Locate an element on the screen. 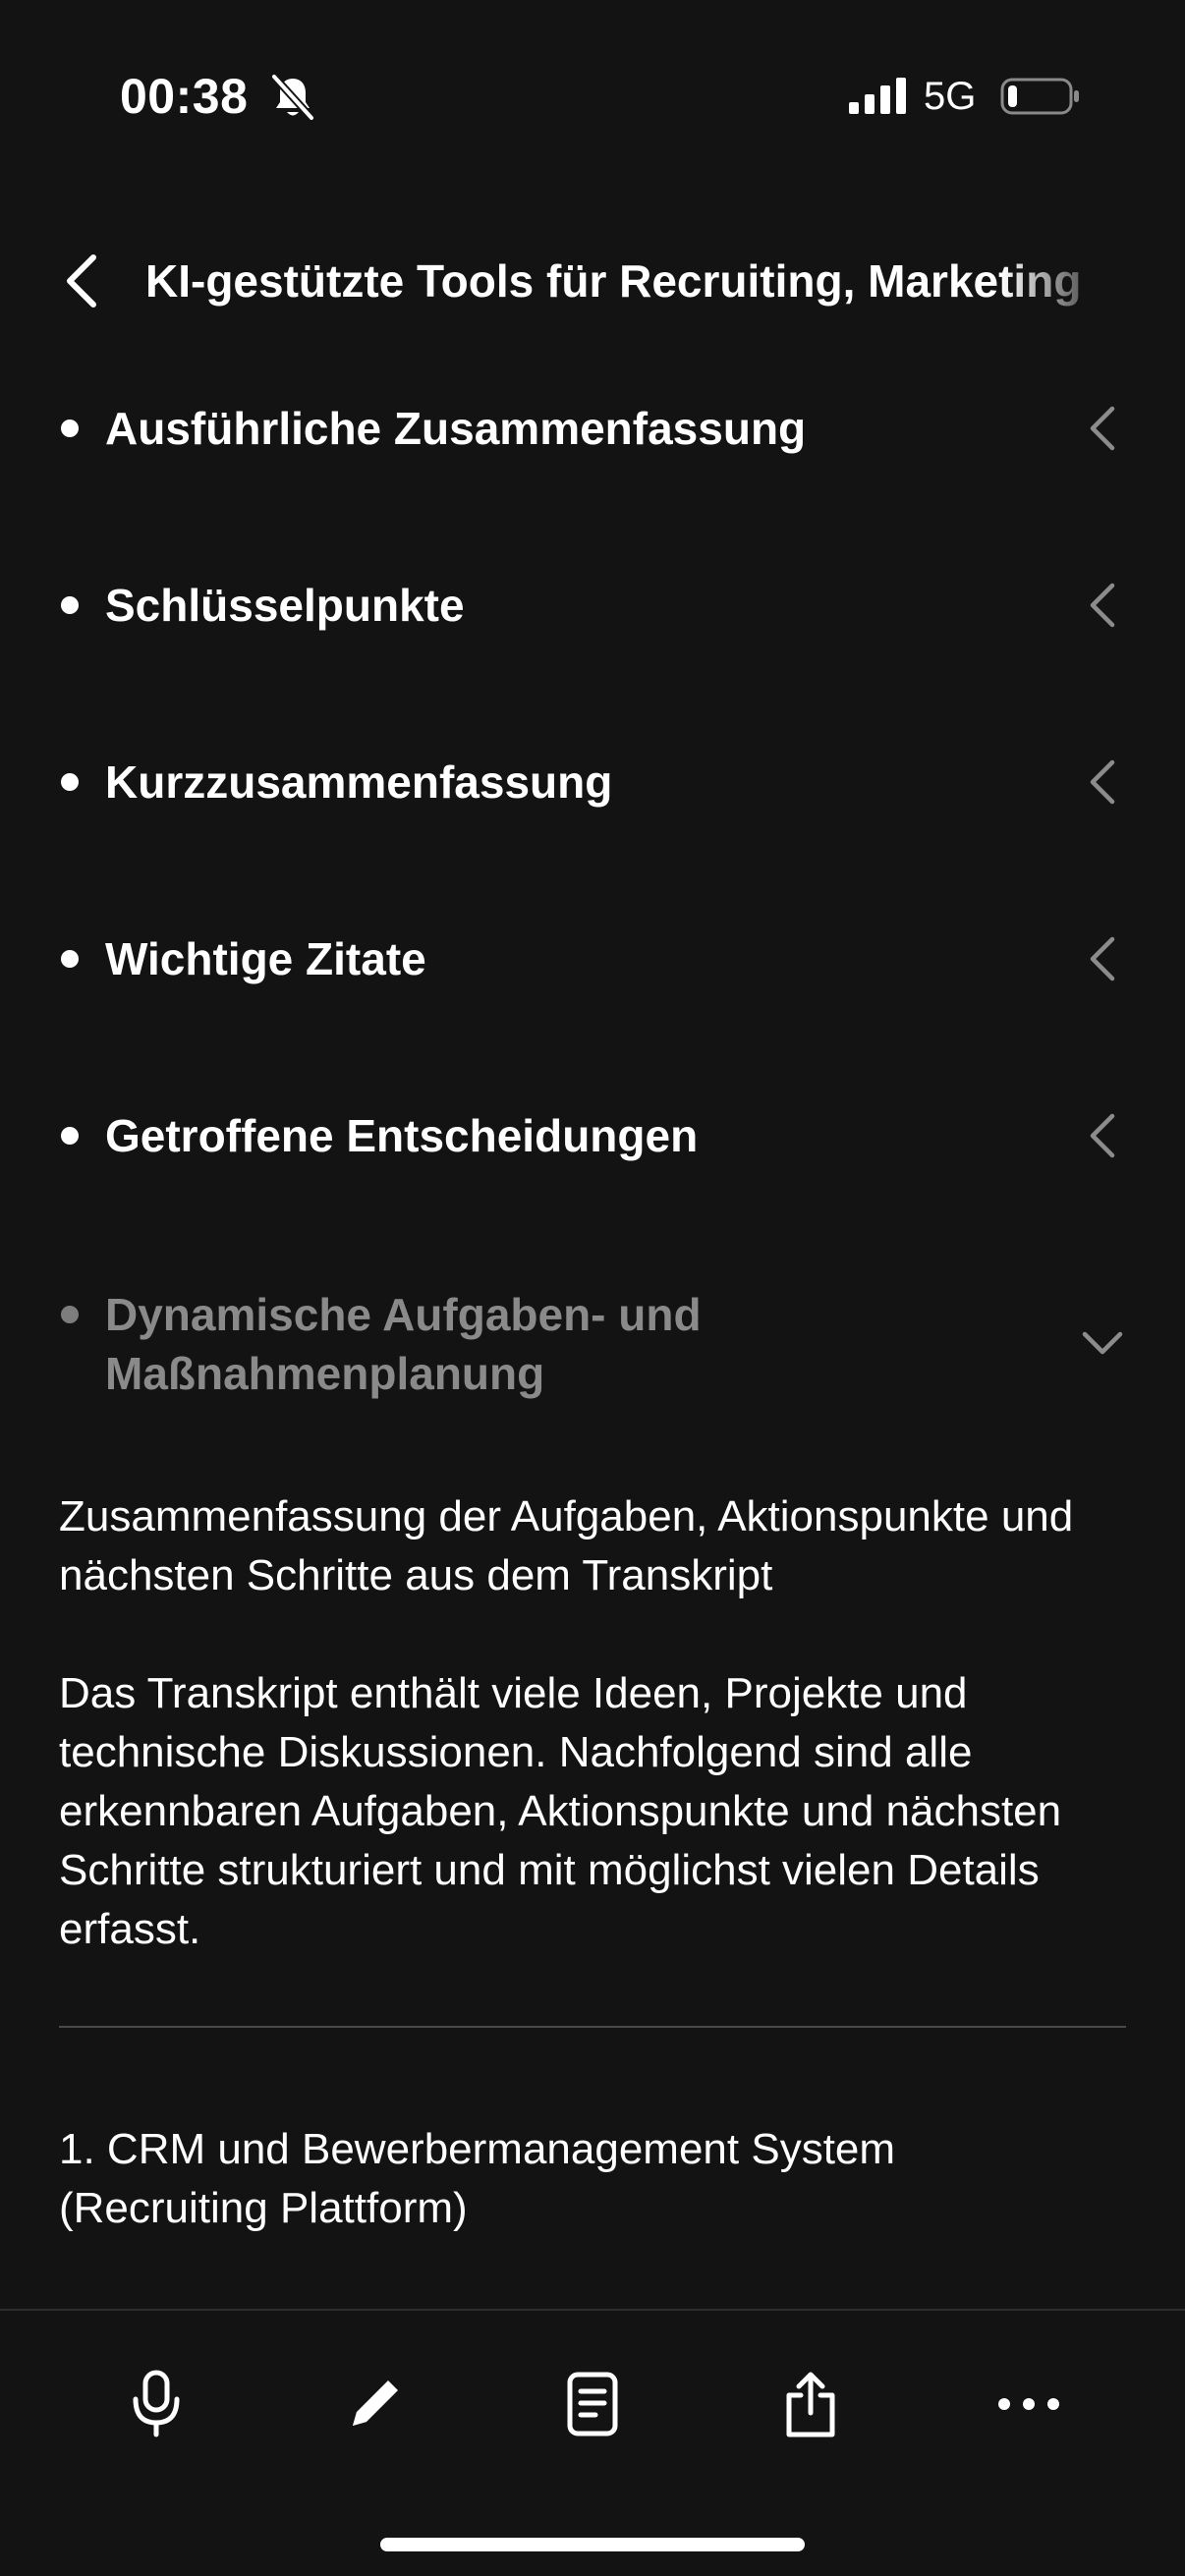 Image resolution: width=1185 pixels, height=2576 pixels. status-bar: 00:38 5G is located at coordinates (592, 98).